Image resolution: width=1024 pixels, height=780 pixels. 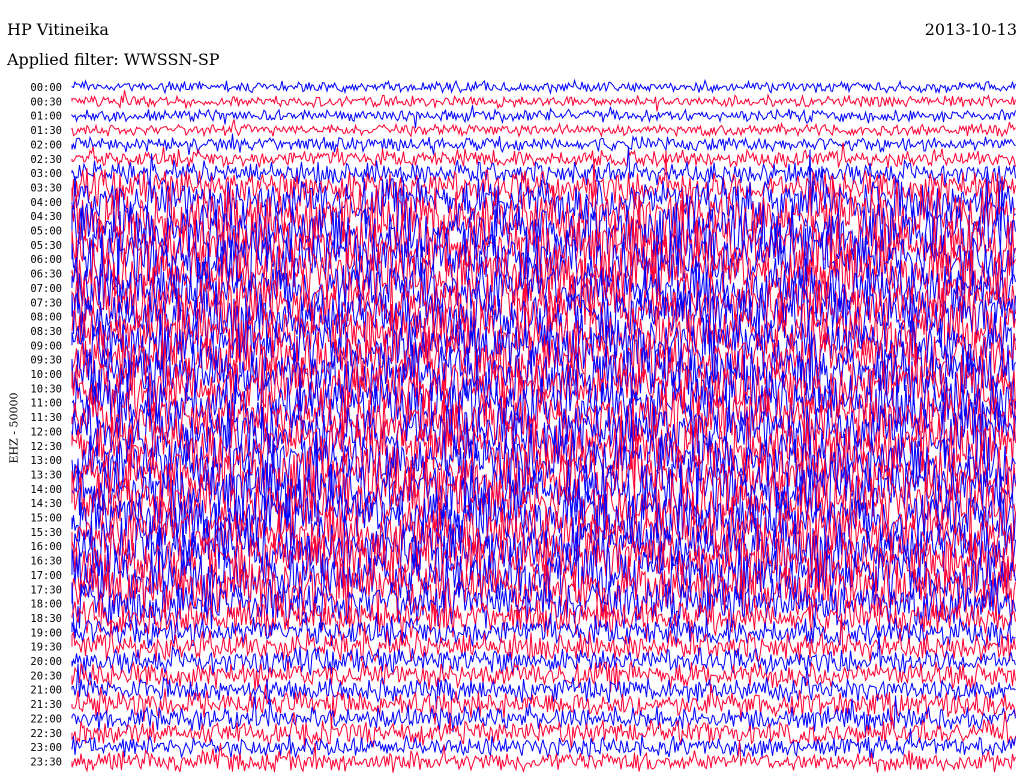 What do you see at coordinates (46, 676) in the screenshot?
I see `time-tick-label: 20:30` at bounding box center [46, 676].